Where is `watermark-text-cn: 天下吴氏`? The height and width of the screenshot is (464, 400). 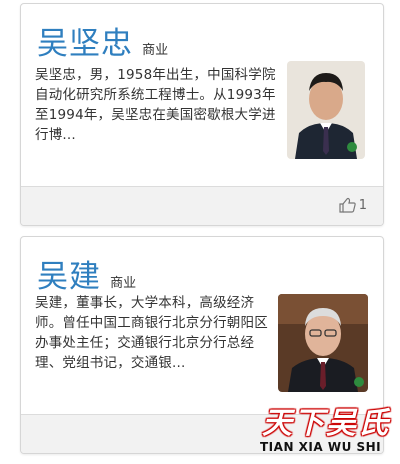 watermark-text-cn: 天下吴氏 is located at coordinates (326, 423).